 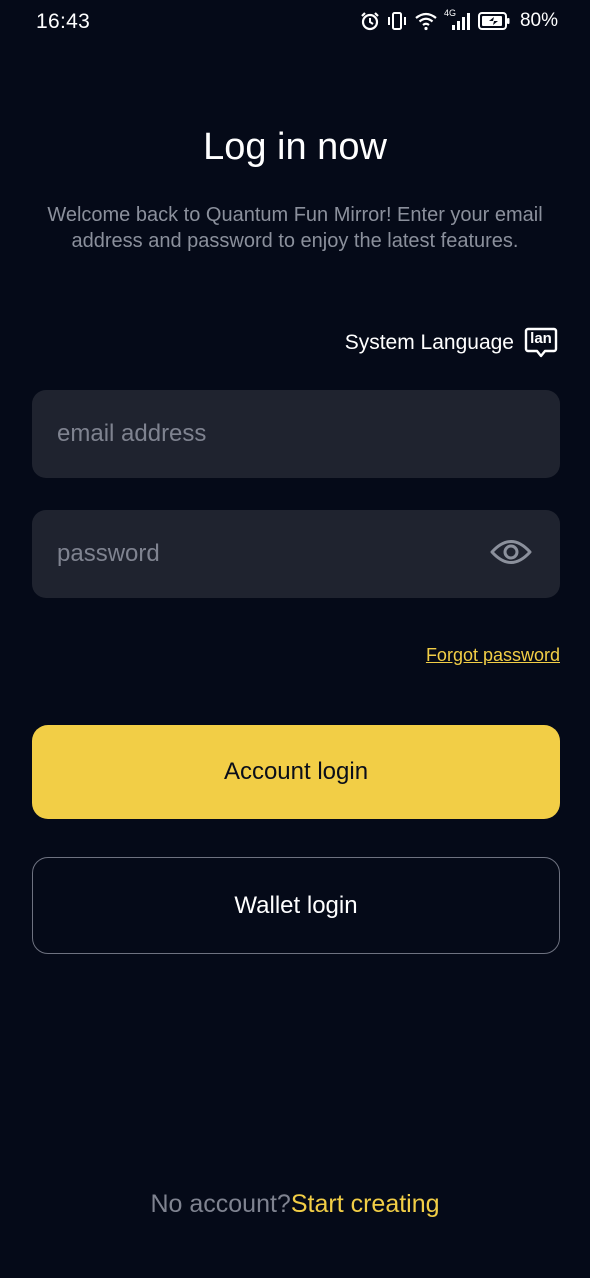 I want to click on password-input, so click(x=296, y=554).